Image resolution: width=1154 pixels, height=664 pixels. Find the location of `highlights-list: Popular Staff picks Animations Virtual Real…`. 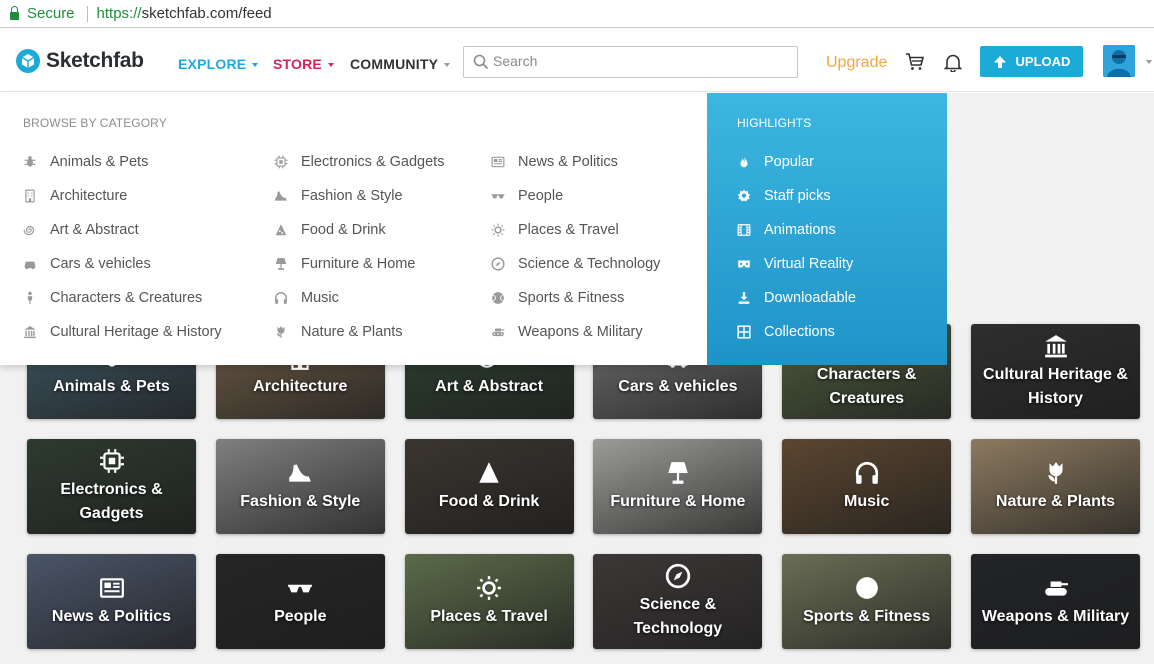

highlights-list: Popular Staff picks Animations Virtual Real… is located at coordinates (796, 247).